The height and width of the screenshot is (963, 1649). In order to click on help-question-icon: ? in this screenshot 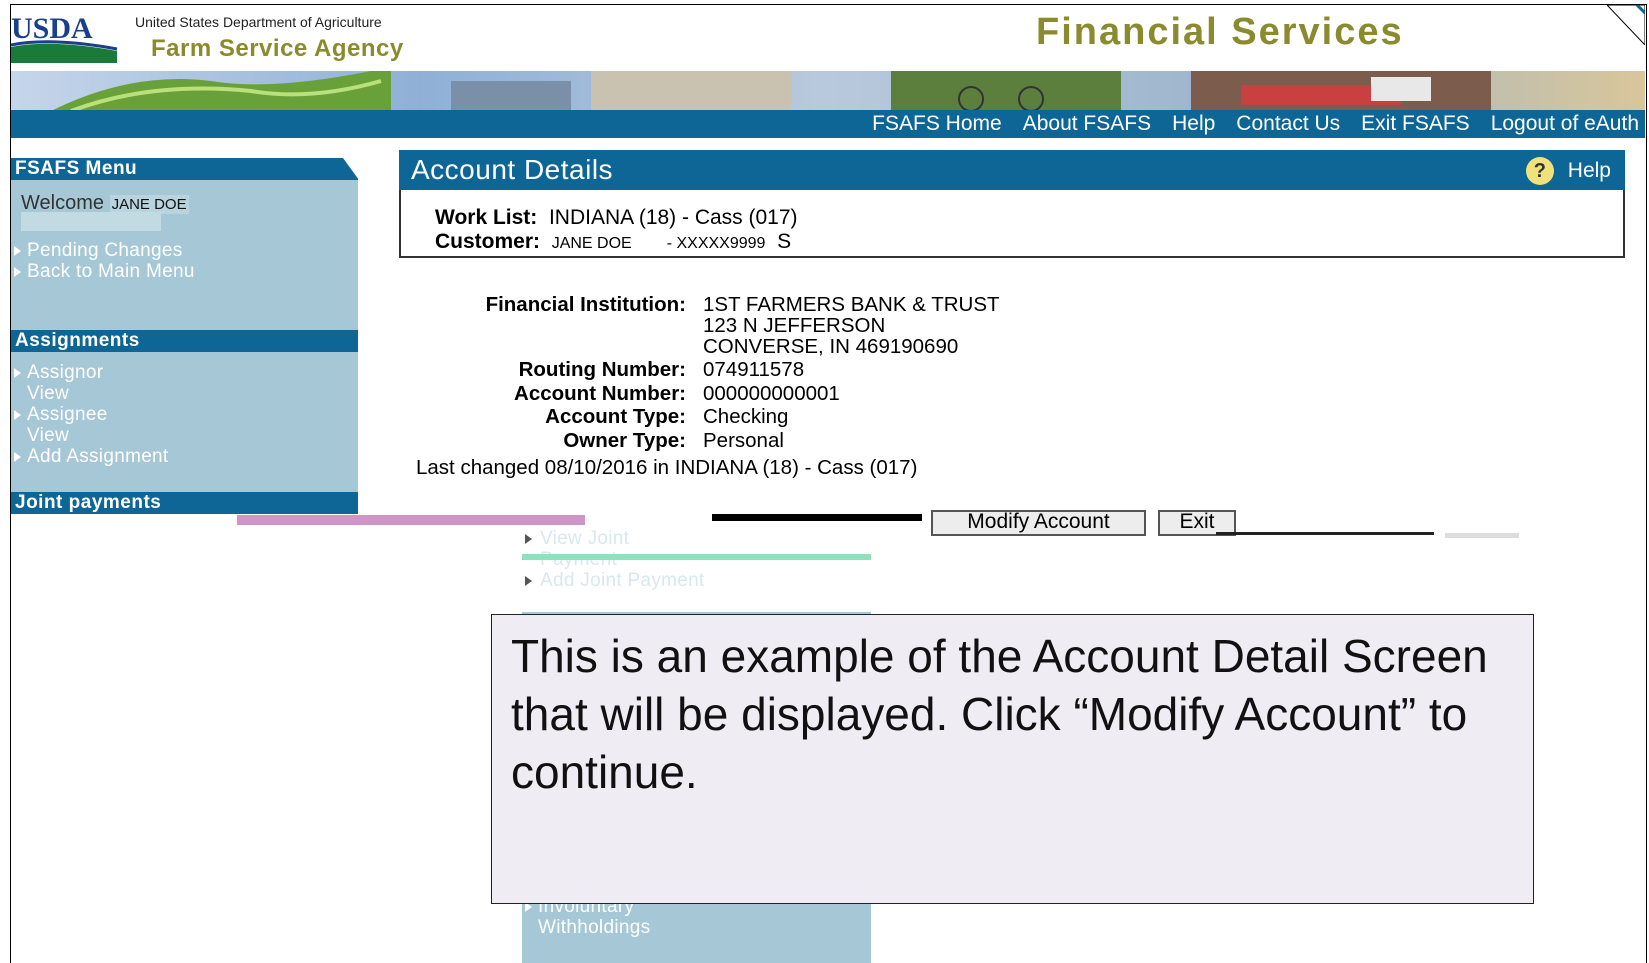, I will do `click(1539, 171)`.